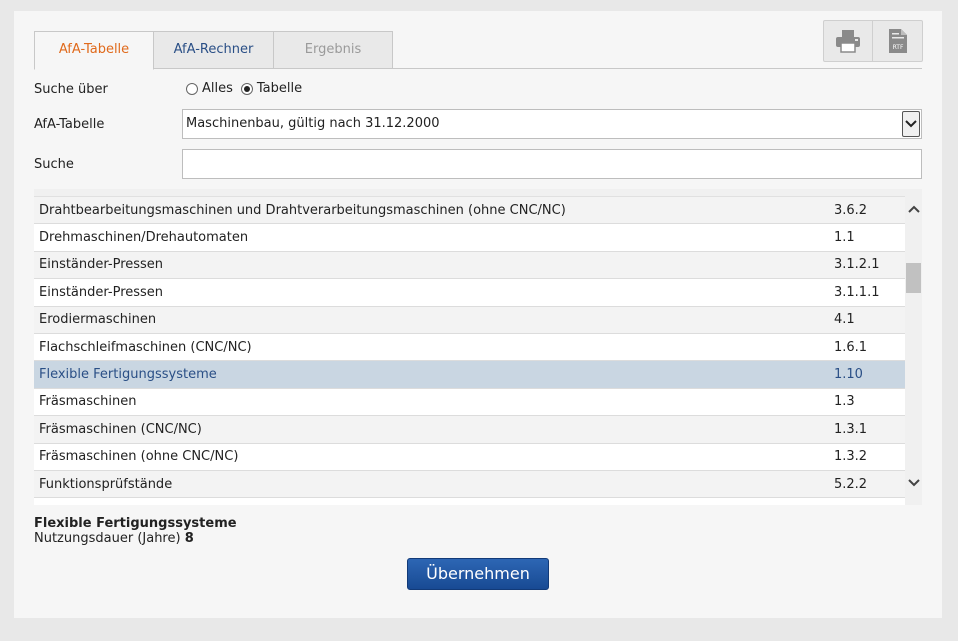 Image resolution: width=958 pixels, height=641 pixels. What do you see at coordinates (469, 484) in the screenshot?
I see `table-row: Funktionsprüfstände 5.2.2` at bounding box center [469, 484].